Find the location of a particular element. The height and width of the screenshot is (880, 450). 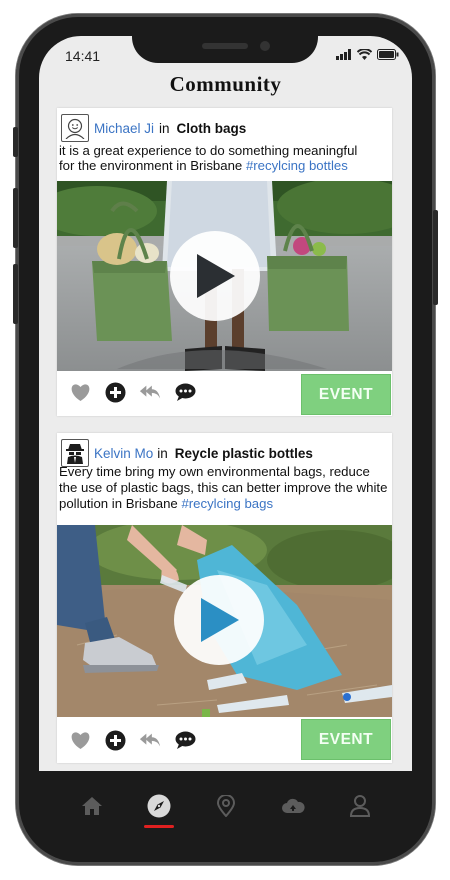

post-text-segment: for the environment in Brisbane is located at coordinates (152, 165).